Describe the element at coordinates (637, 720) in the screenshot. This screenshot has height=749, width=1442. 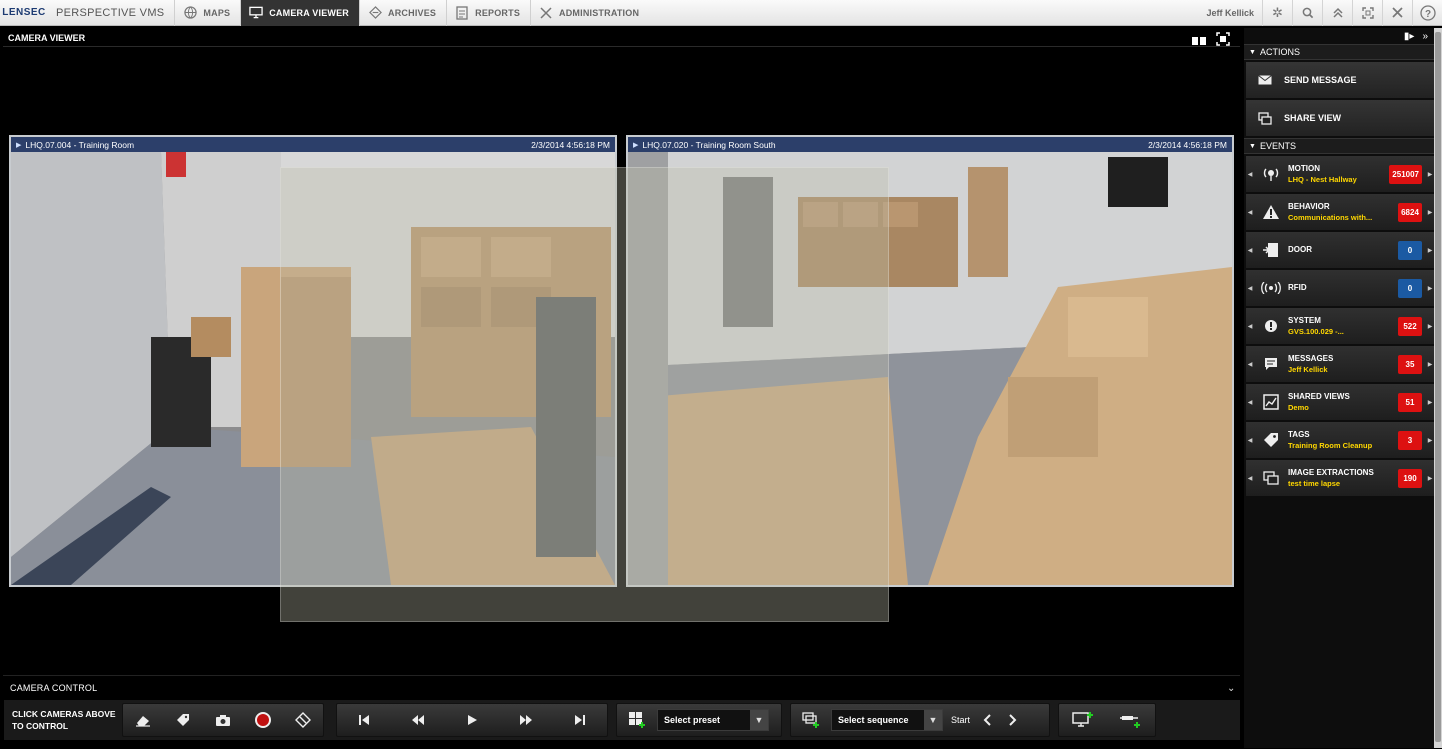
I see `add-preset-icon` at that location.